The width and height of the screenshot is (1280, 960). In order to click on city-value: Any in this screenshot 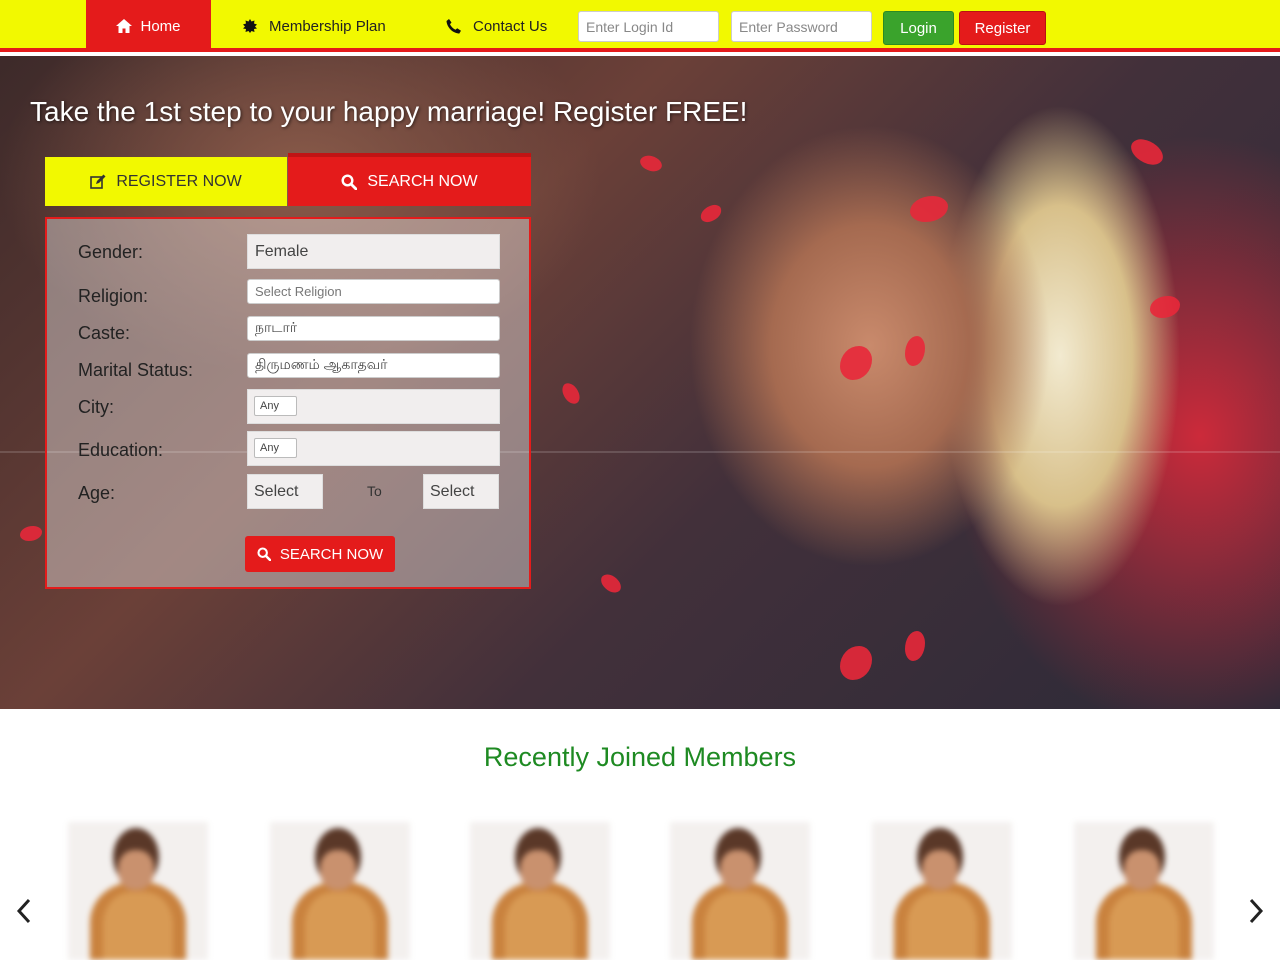, I will do `click(269, 406)`.